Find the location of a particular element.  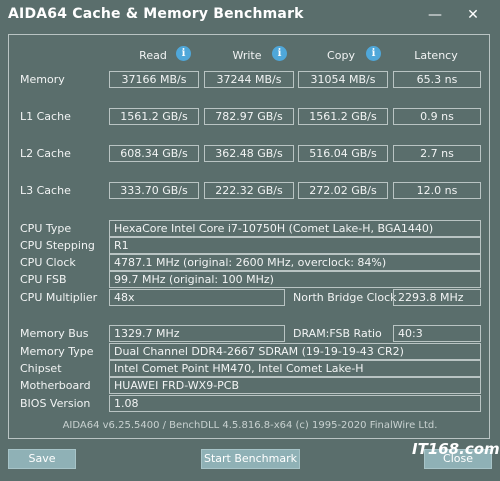

copy-info-icon: i is located at coordinates (373, 53).